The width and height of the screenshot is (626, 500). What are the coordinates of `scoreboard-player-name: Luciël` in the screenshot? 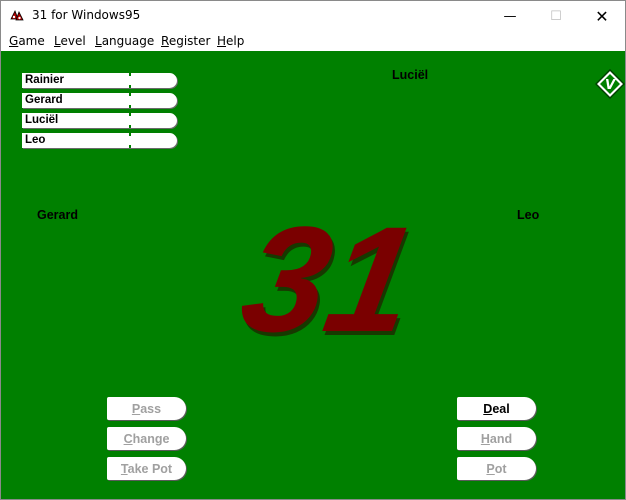 It's located at (42, 120).